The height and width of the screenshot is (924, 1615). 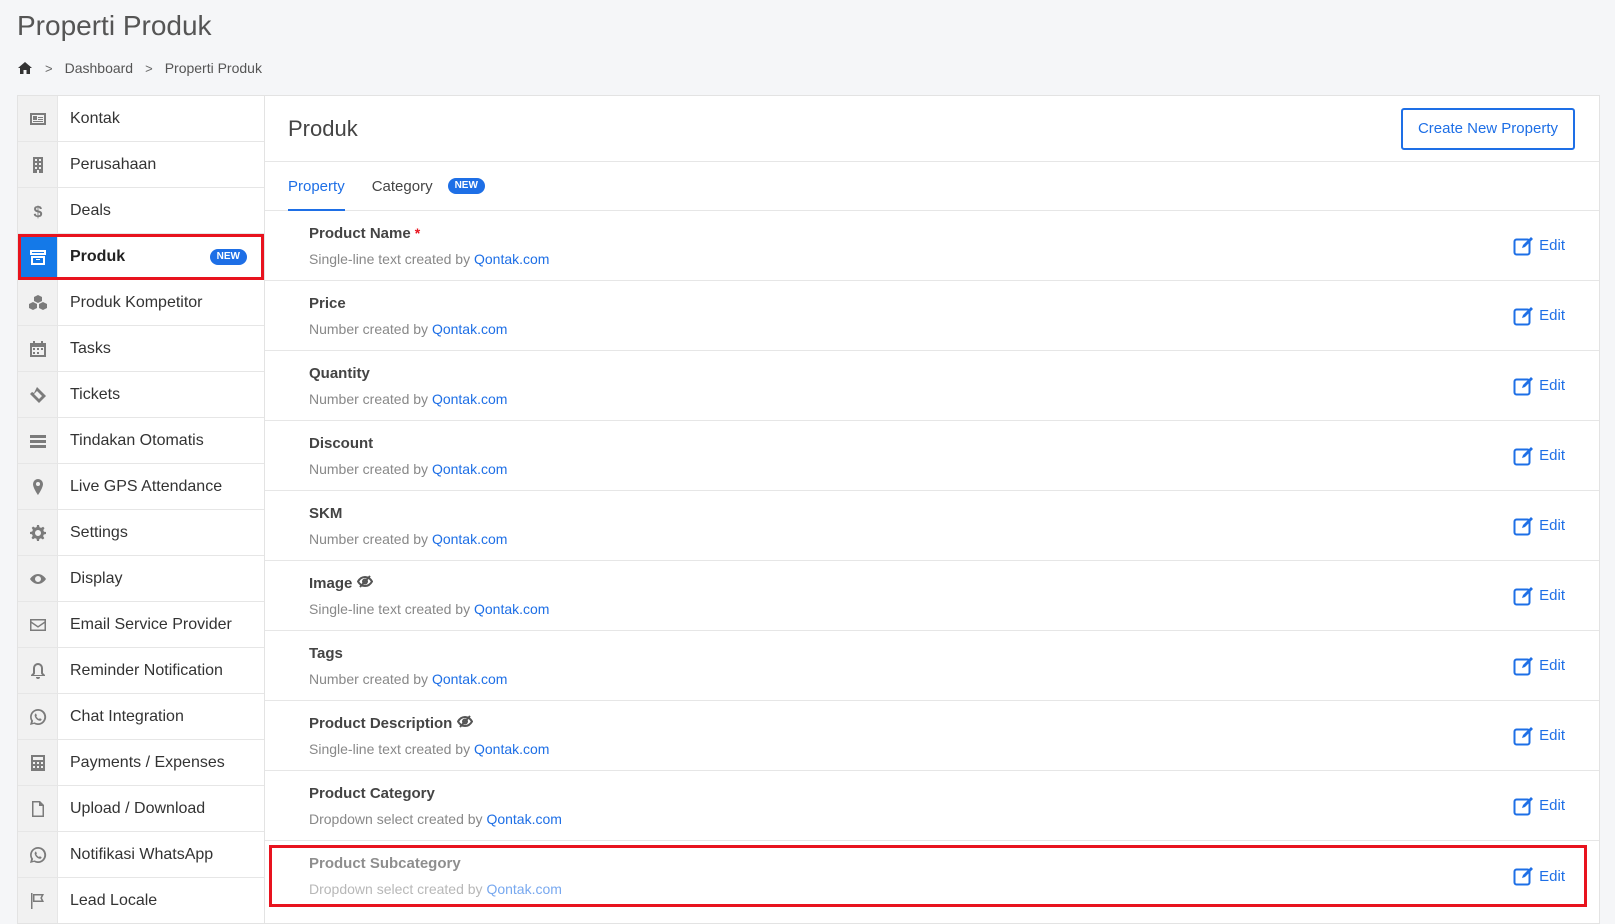 I want to click on sidebar-item-tasks: Tasks, so click(x=141, y=349).